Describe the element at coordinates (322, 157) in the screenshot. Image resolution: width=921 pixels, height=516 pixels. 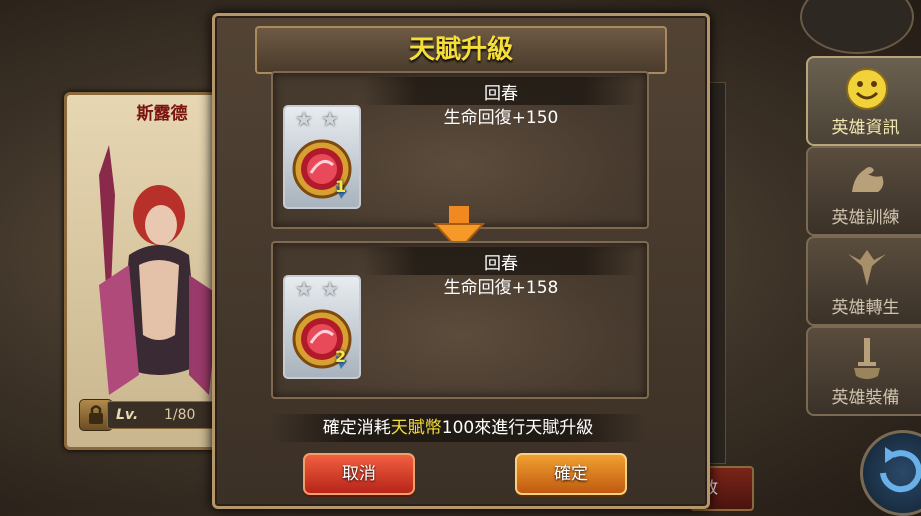
I see `current-skill-card: ★ ★ 1` at that location.